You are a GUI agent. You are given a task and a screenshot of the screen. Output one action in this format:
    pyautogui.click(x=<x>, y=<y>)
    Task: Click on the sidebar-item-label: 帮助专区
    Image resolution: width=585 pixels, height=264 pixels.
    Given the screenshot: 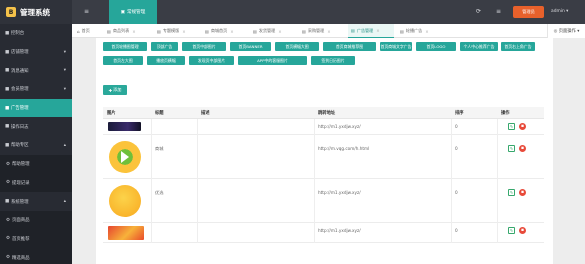 What is the action you would take?
    pyautogui.click(x=20, y=146)
    